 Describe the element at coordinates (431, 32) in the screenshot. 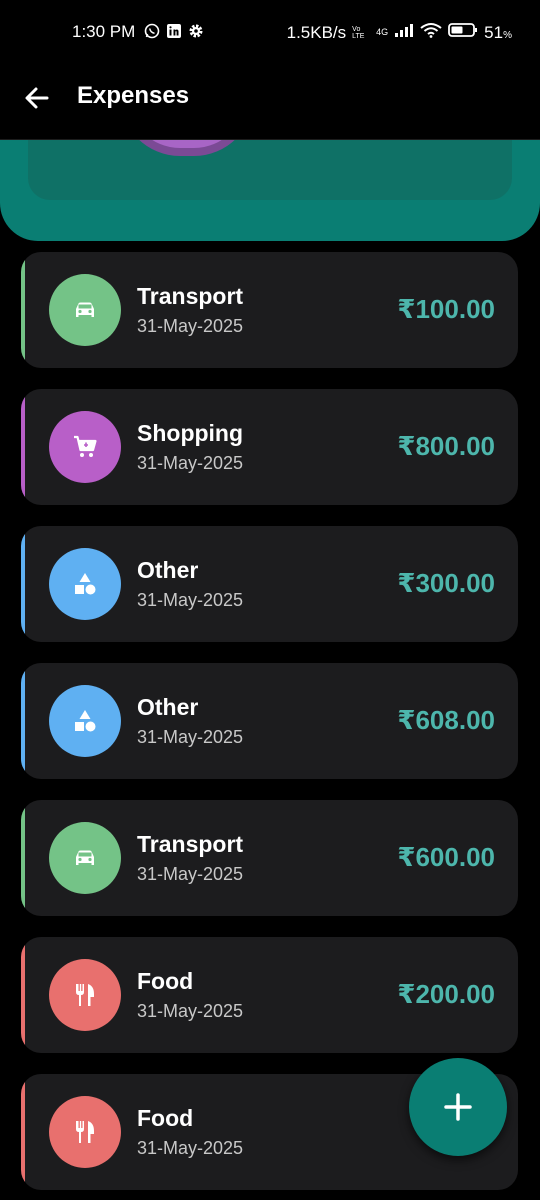

I see `wifi-icon` at that location.